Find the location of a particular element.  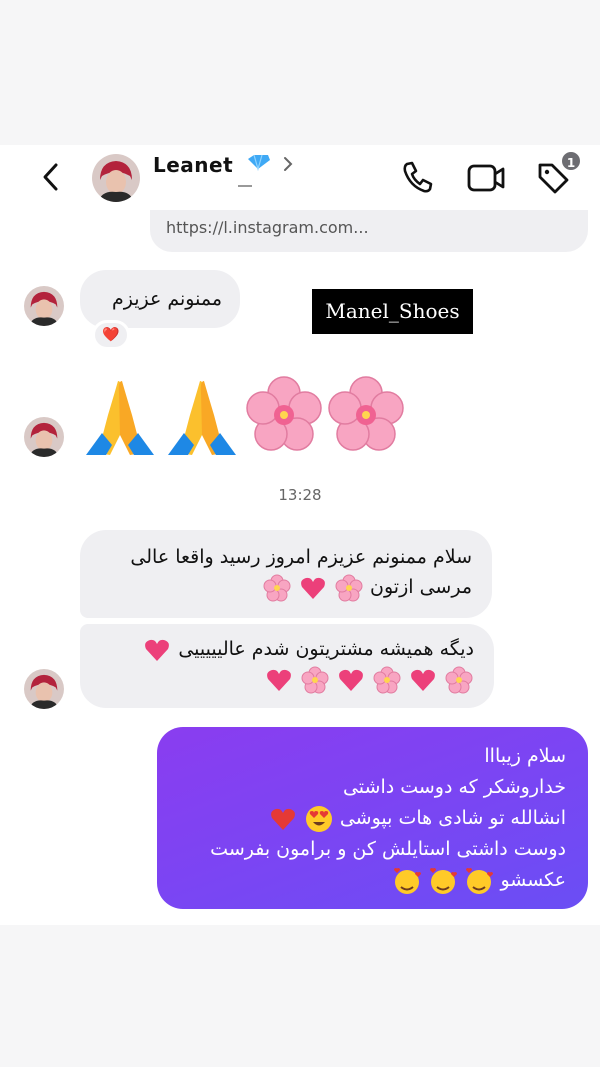

message-text: ممنونم عزیزم is located at coordinates (166, 299).